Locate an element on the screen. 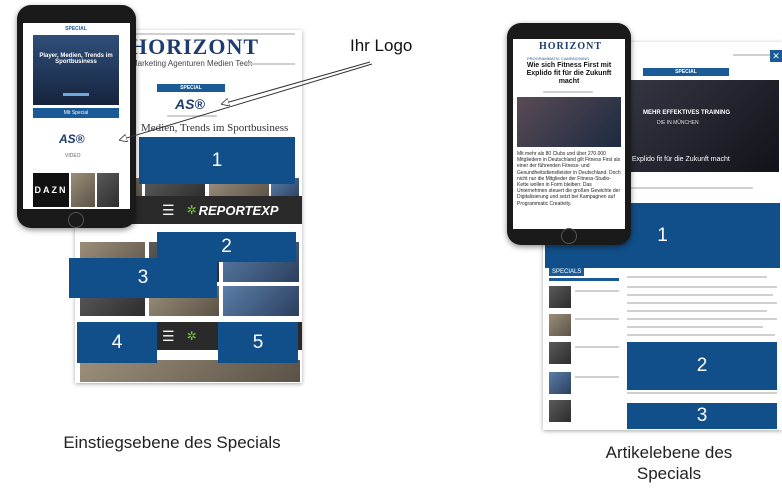 This screenshot has width=782, height=493. right-phone-masthead: HORIZONT is located at coordinates (570, 46).